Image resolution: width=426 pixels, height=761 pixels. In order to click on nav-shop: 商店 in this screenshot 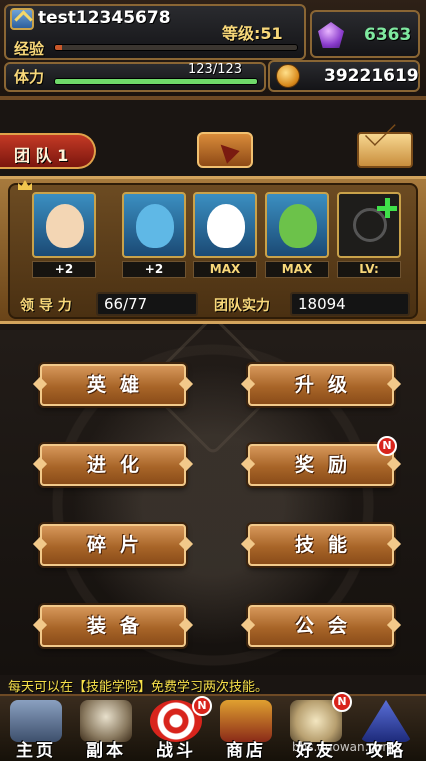, I will do `click(246, 729)`.